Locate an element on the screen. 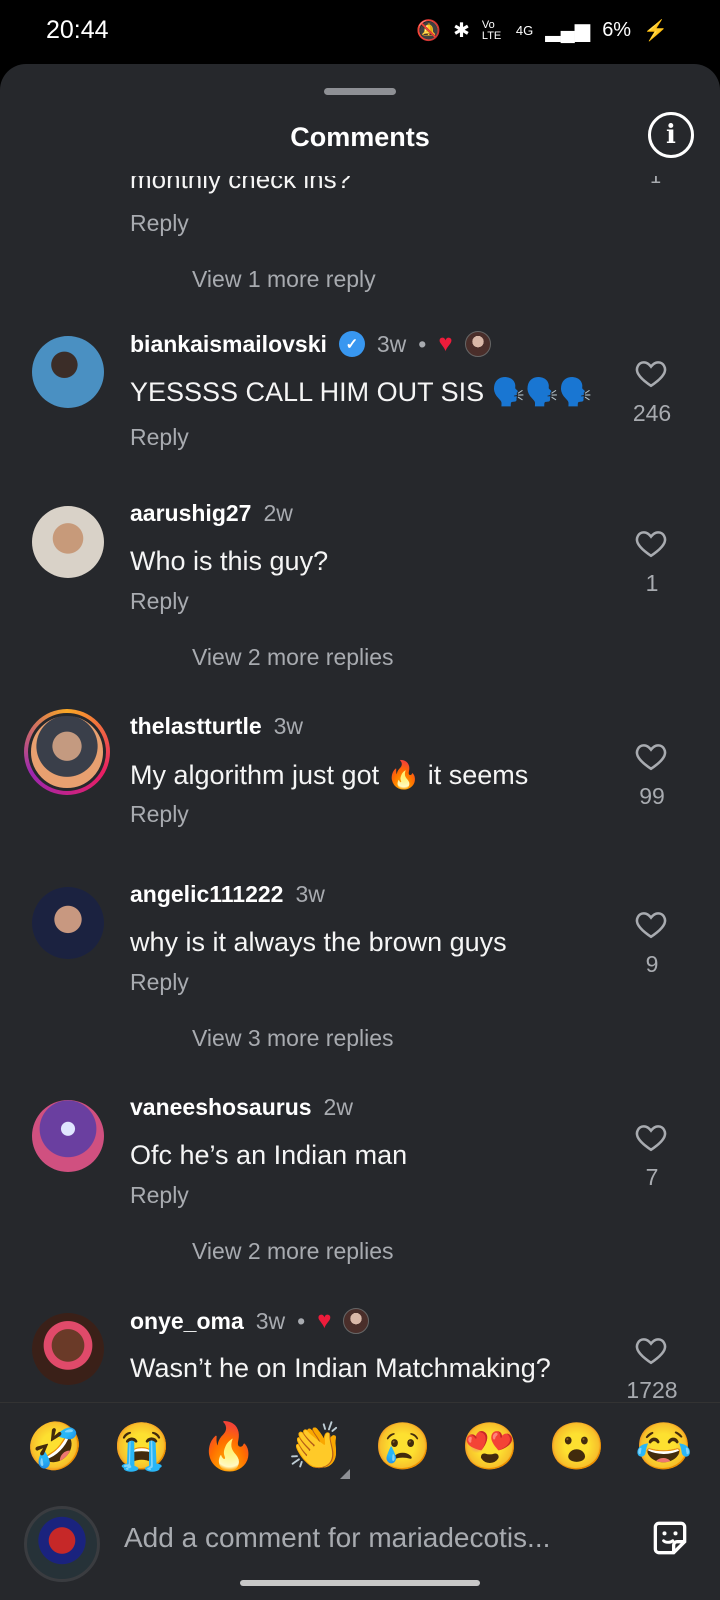 The image size is (720, 1600). comment-text: Who is this guy? is located at coordinates (229, 561).